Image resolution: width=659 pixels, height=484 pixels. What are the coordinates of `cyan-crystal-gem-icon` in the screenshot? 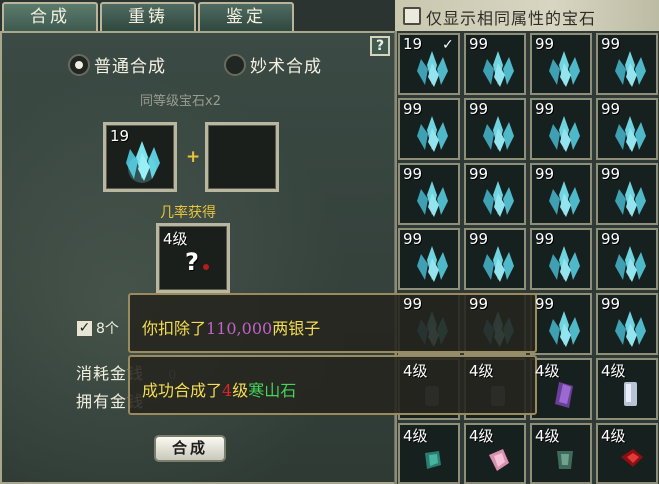 It's located at (143, 162).